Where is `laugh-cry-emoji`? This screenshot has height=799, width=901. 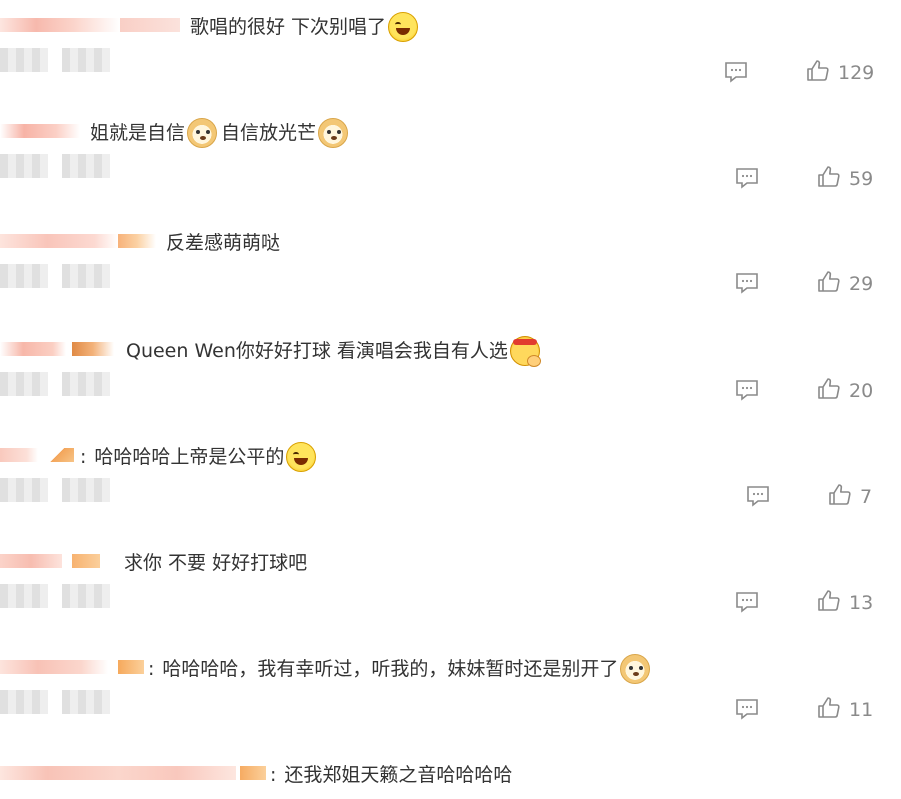 laugh-cry-emoji is located at coordinates (403, 27).